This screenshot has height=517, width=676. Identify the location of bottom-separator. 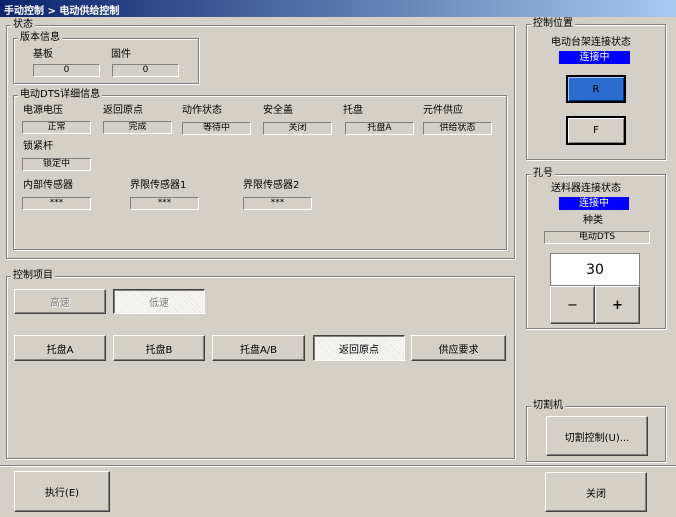
(338, 466).